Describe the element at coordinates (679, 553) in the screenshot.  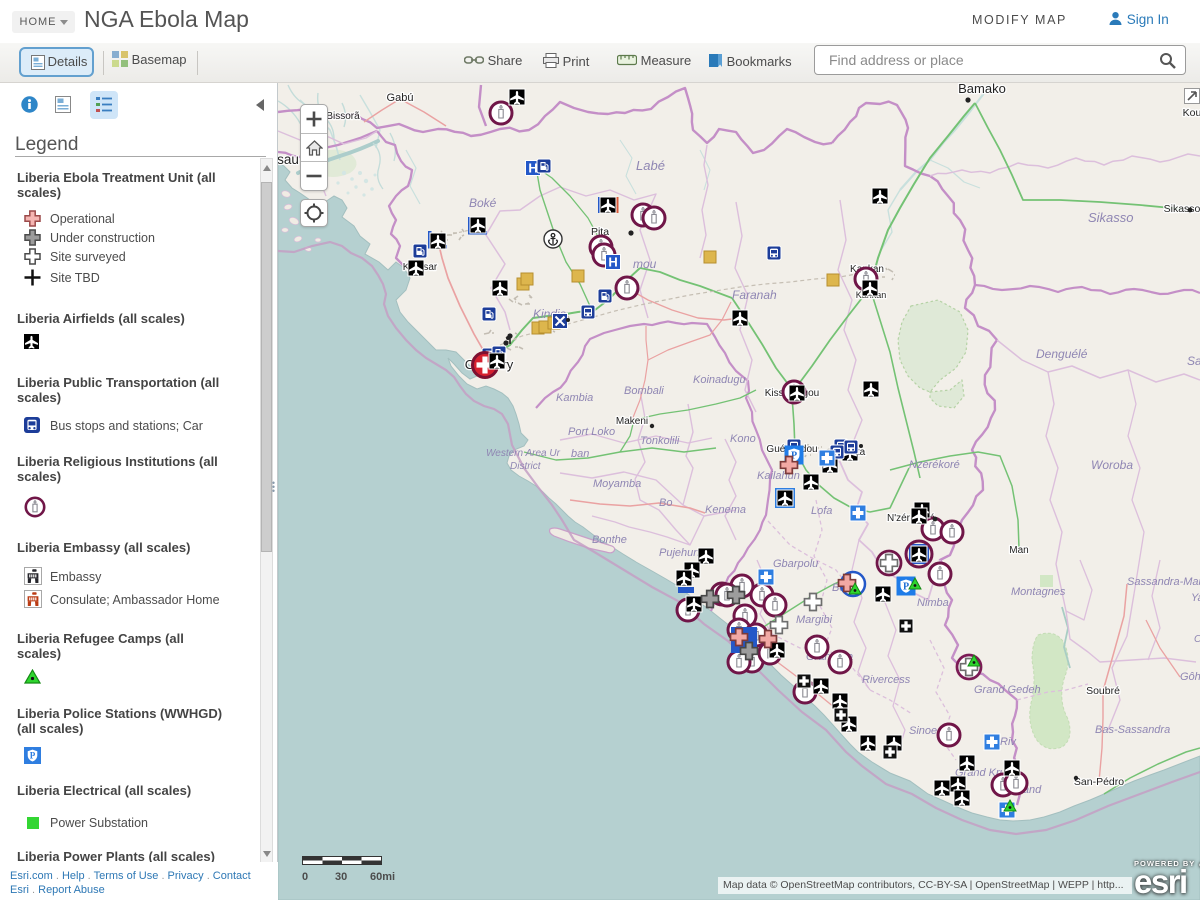
I see `svg-text: Pujehun` at that location.